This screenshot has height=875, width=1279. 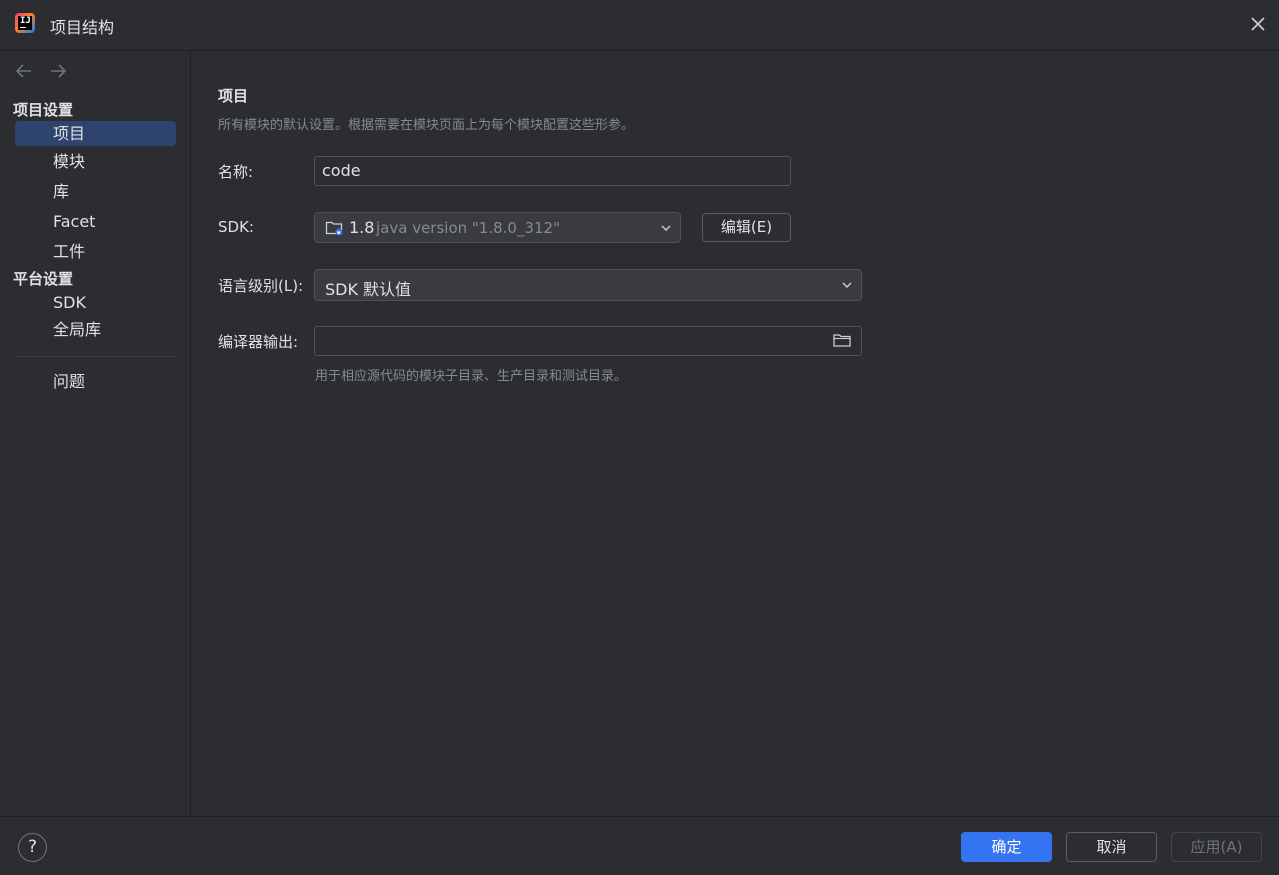 What do you see at coordinates (43, 110) in the screenshot?
I see `project-settings-heading: 项目设置` at bounding box center [43, 110].